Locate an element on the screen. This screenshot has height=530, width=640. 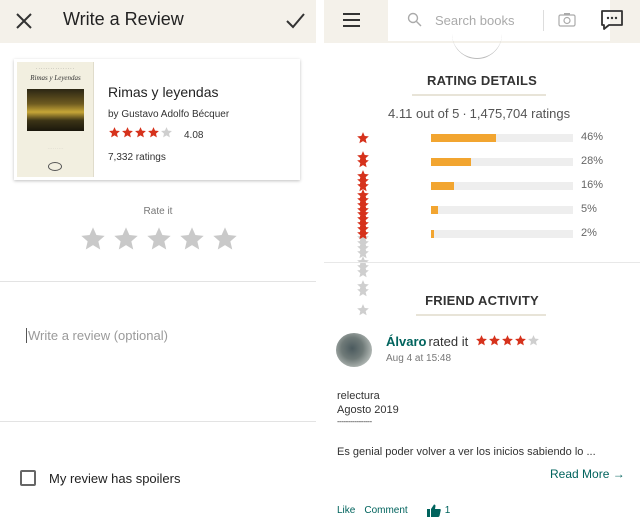
thumbs-up-icon is located at coordinates (433, 510).